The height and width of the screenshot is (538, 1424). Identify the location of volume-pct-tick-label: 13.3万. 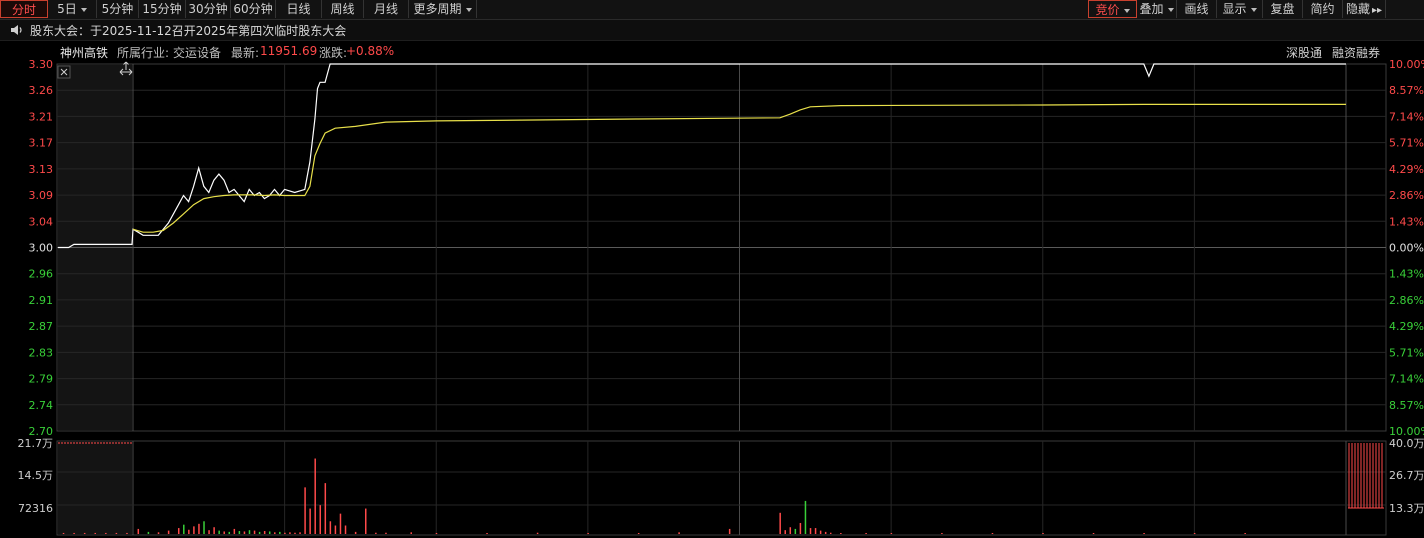
(1406, 508).